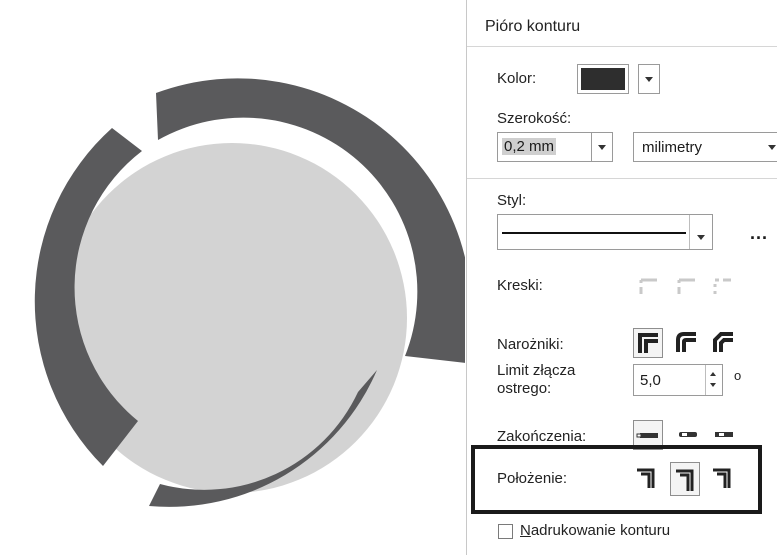 This screenshot has height=560, width=777. I want to click on miter-unit: o, so click(738, 375).